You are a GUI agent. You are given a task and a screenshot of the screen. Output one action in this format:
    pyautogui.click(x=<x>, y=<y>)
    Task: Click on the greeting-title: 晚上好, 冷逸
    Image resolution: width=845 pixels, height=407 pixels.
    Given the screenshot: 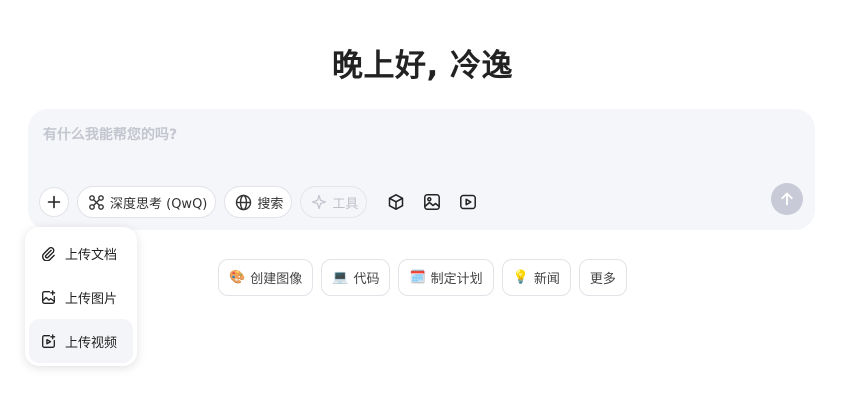 What is the action you would take?
    pyautogui.click(x=422, y=66)
    